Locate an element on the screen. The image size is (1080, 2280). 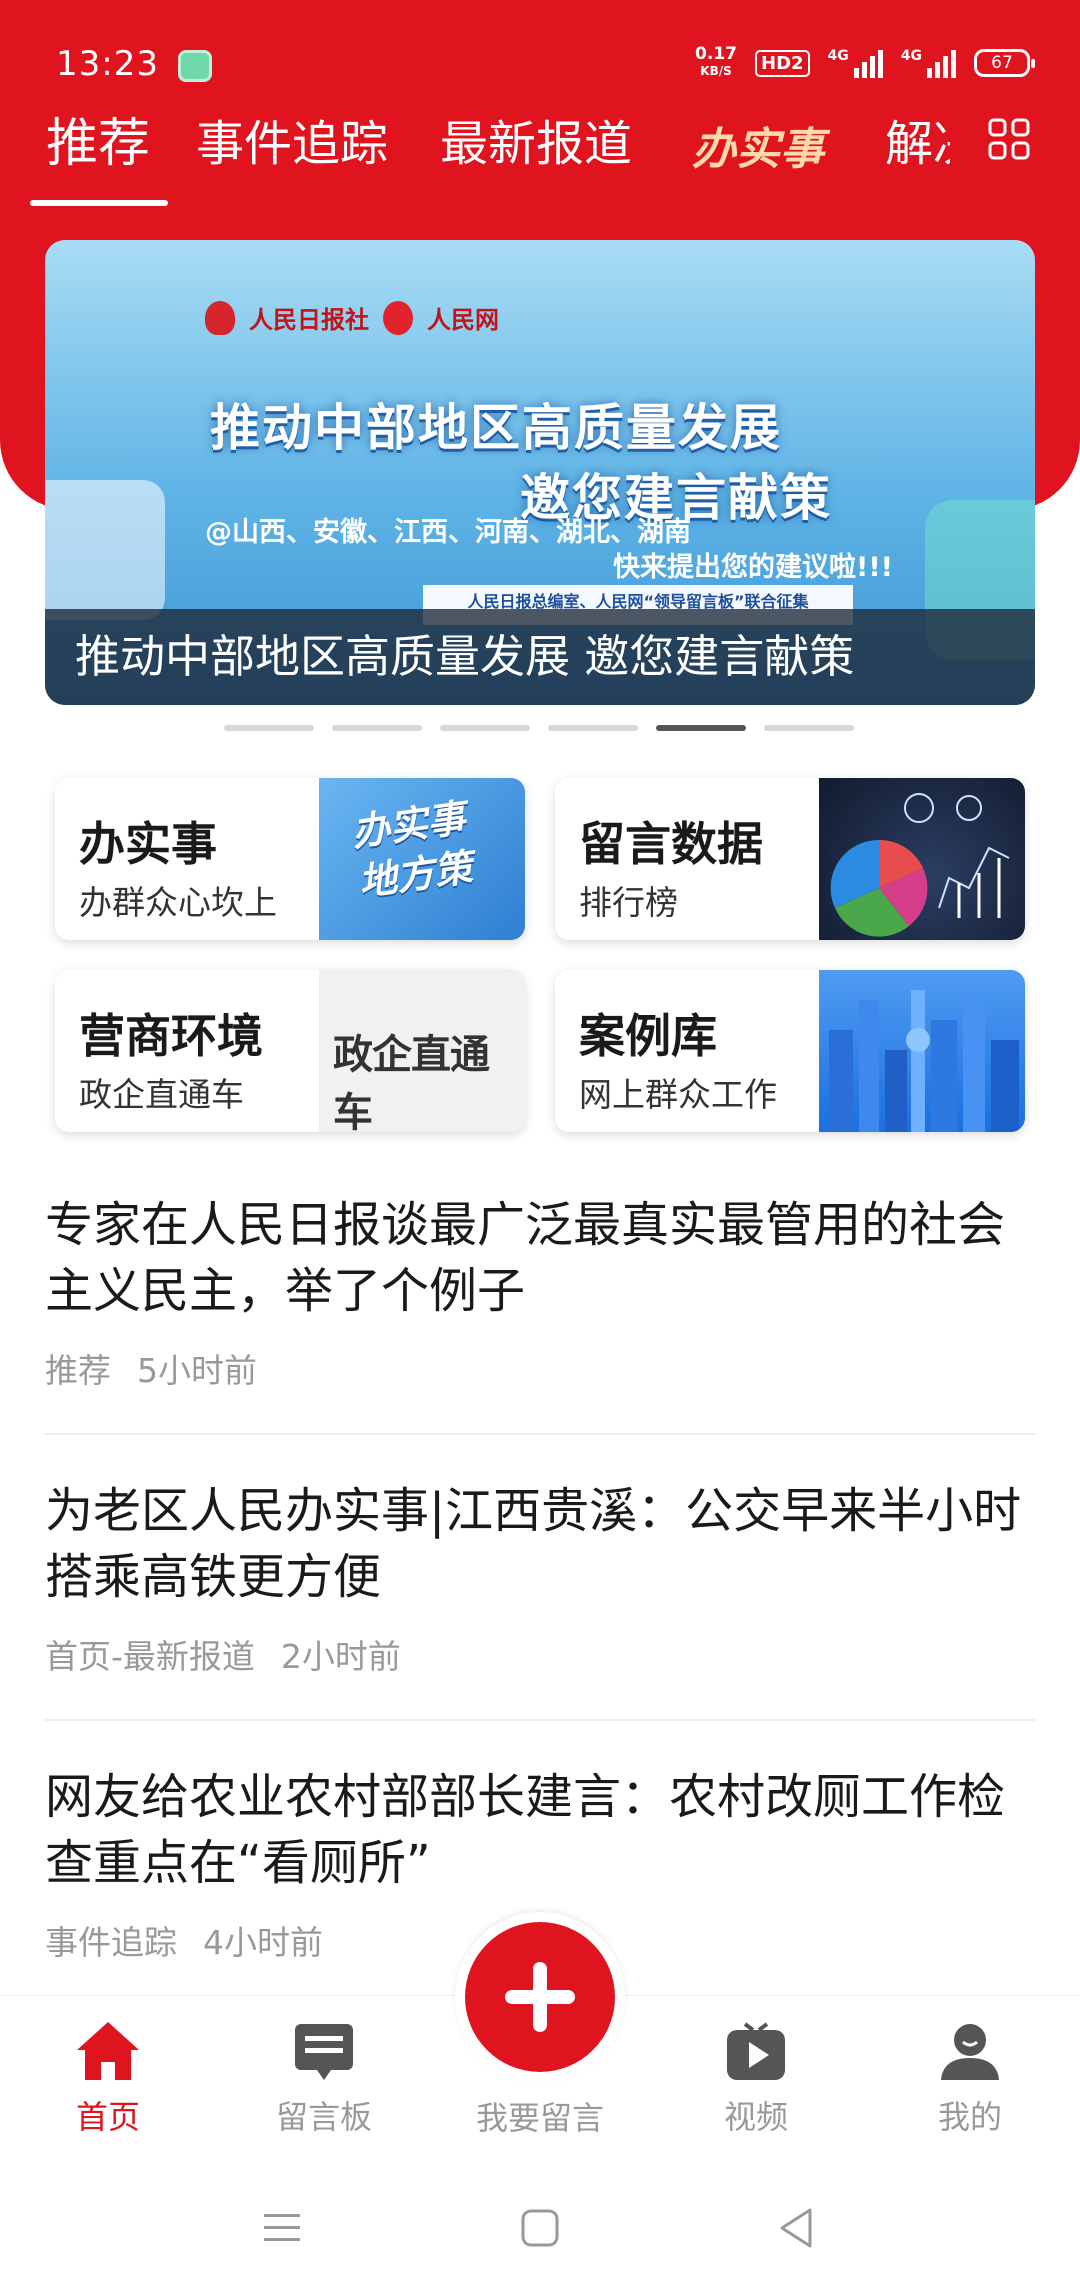
nav-mine: 我的 is located at coordinates (970, 2077).